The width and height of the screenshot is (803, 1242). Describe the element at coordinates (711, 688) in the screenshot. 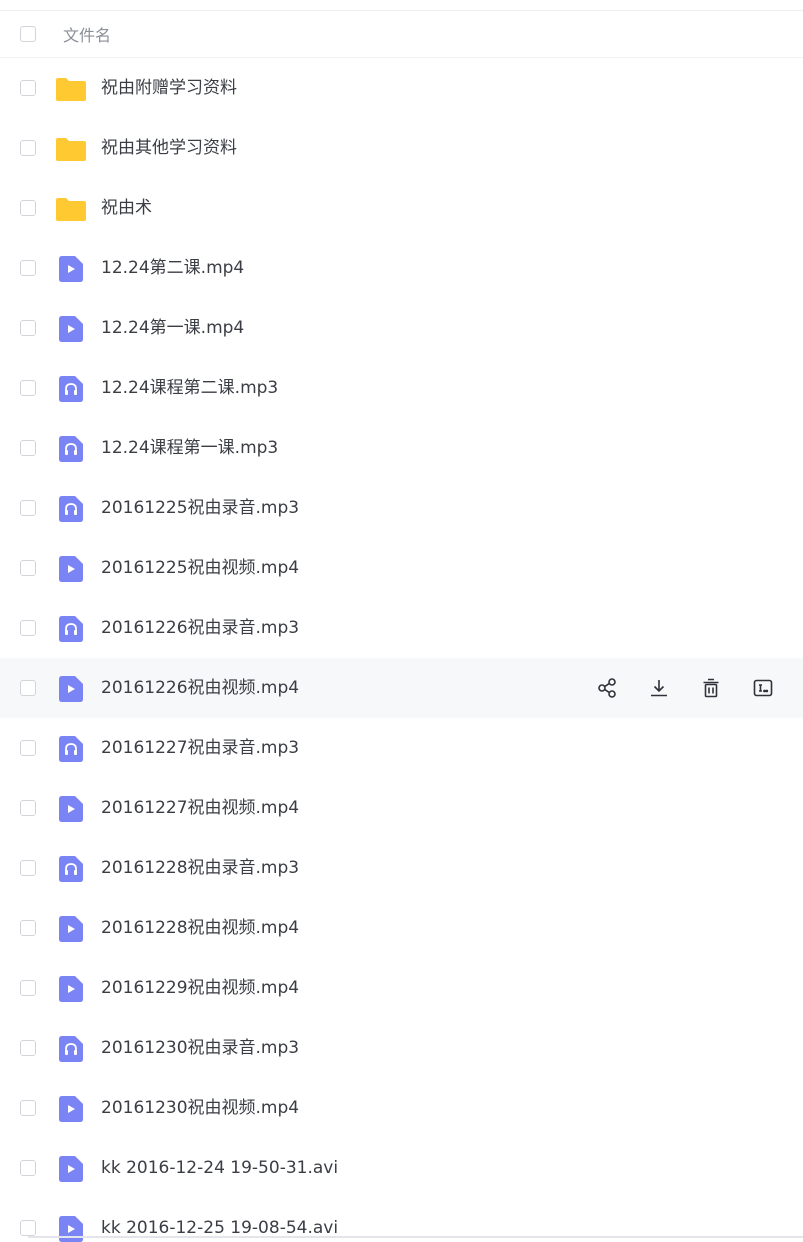

I see `delete-icon` at that location.